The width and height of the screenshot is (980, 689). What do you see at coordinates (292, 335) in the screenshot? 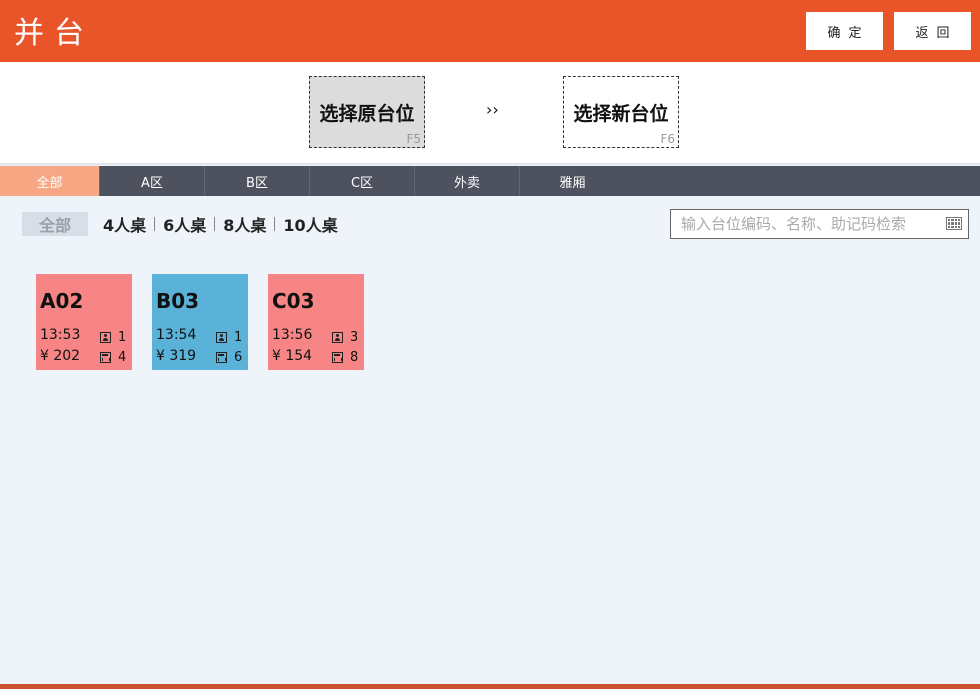
I see `open-time: 13:56` at bounding box center [292, 335].